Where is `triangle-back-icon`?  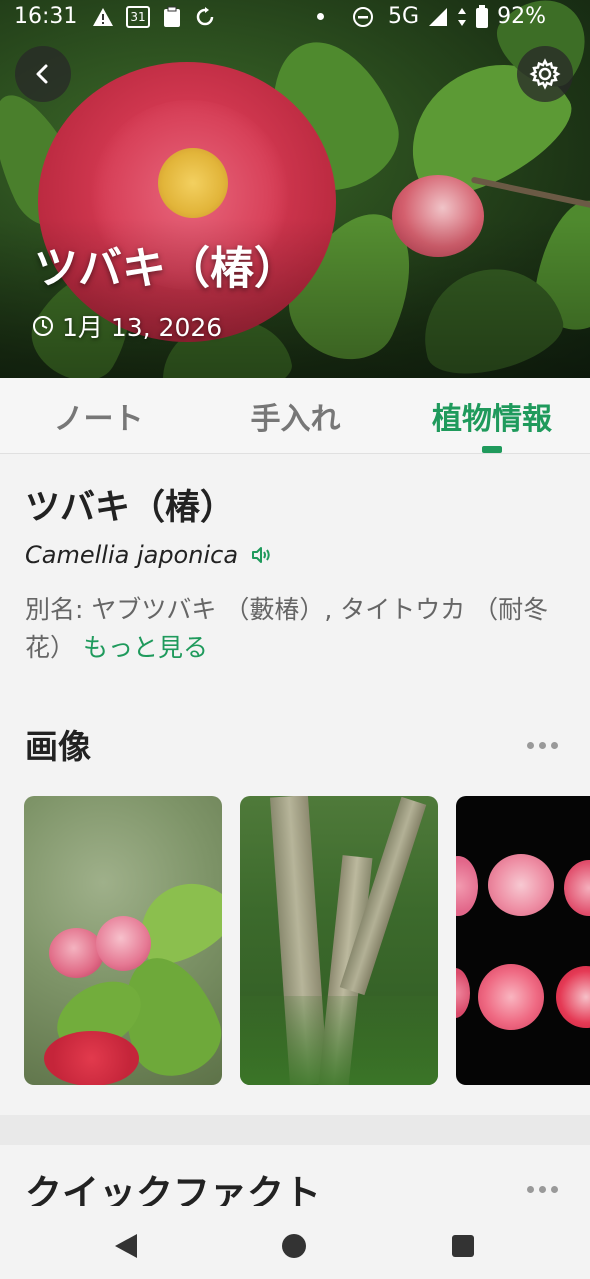
triangle-back-icon is located at coordinates (126, 1246).